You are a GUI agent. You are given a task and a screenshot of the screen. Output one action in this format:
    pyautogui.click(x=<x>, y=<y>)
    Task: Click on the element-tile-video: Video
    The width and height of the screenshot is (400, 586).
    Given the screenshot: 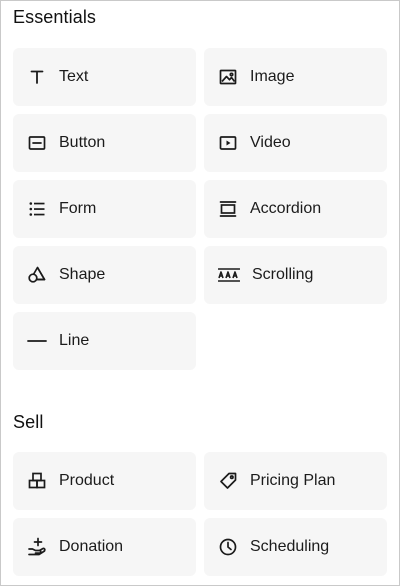 What is the action you would take?
    pyautogui.click(x=295, y=143)
    